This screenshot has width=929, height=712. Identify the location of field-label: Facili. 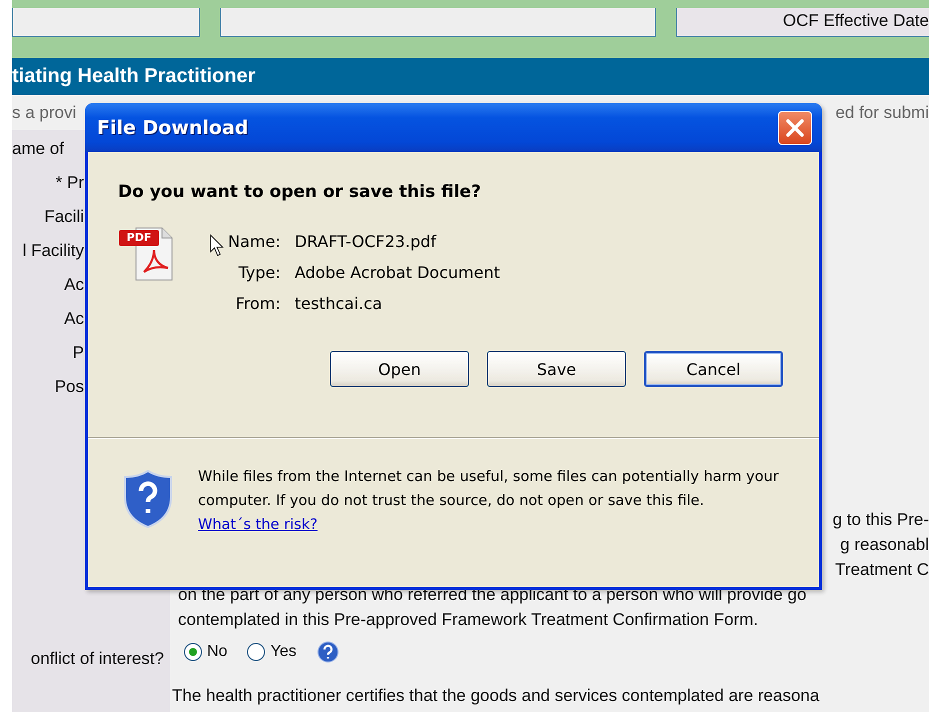
(64, 217).